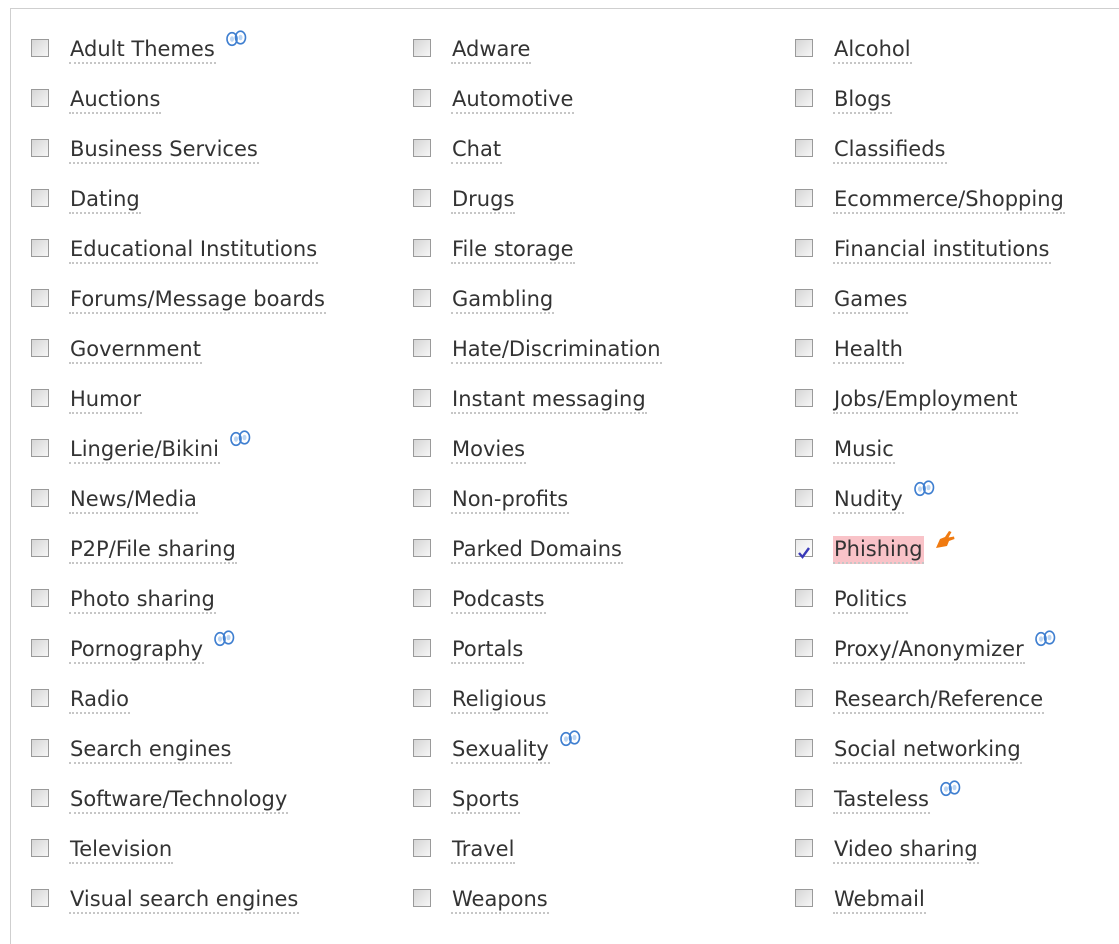 Image resolution: width=1119 pixels, height=944 pixels. What do you see at coordinates (105, 200) in the screenshot?
I see `category-label-dating: Dating` at bounding box center [105, 200].